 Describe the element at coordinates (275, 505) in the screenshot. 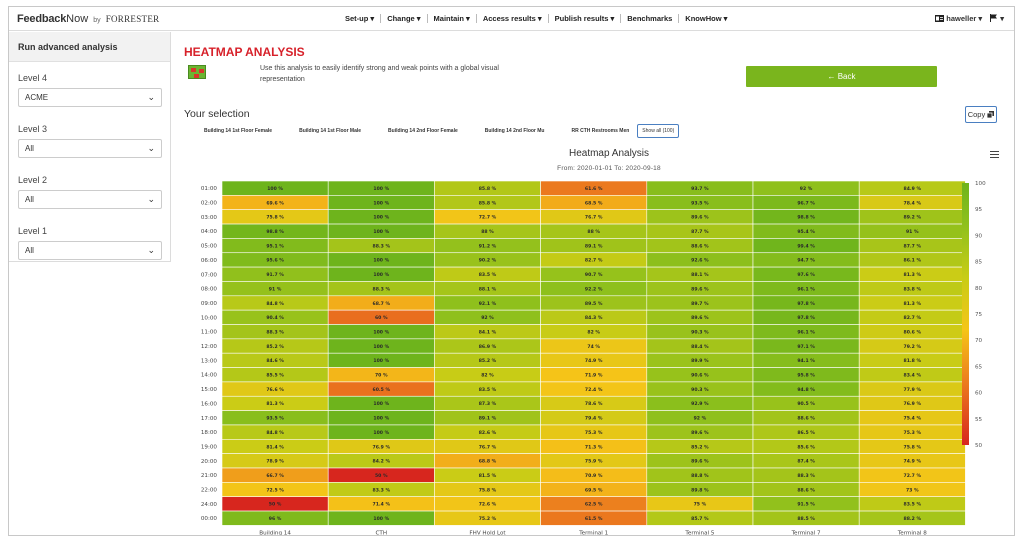

I see `cell-value-label: 50 %` at that location.